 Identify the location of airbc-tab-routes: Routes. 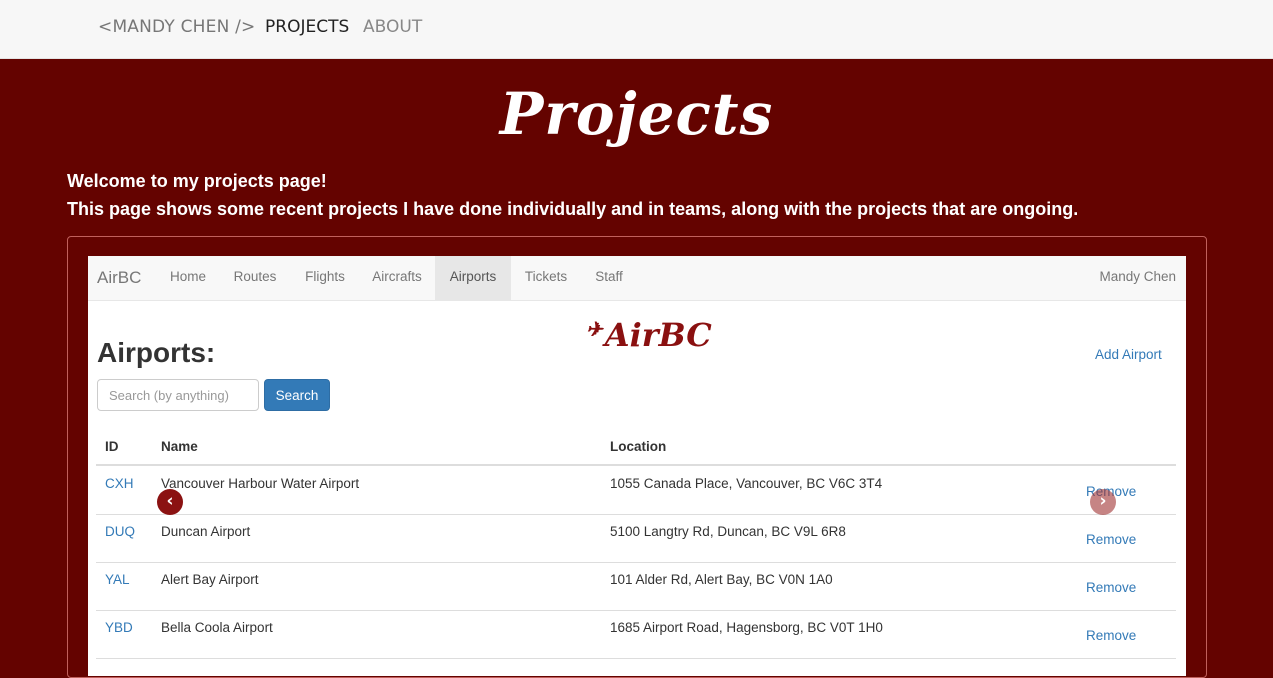
(255, 276).